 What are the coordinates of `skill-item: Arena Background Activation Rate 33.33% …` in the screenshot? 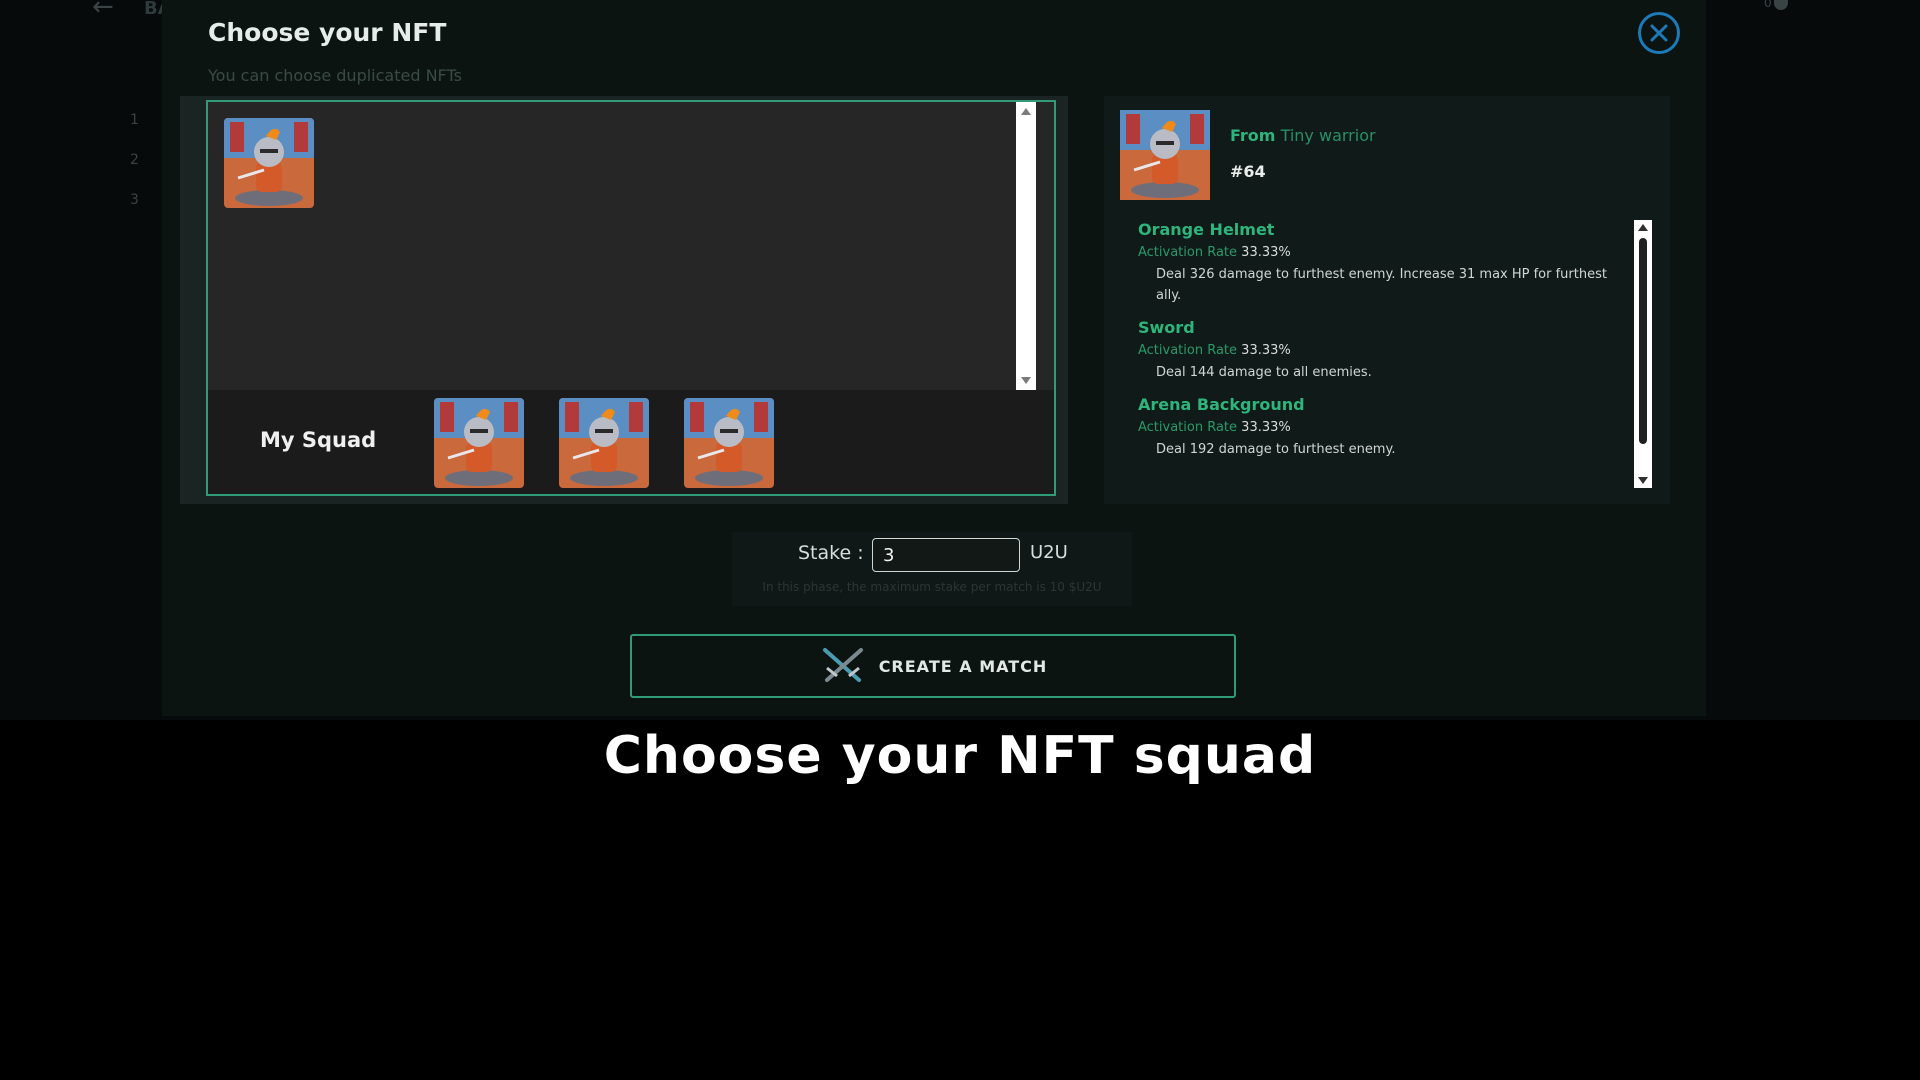 It's located at (1388, 427).